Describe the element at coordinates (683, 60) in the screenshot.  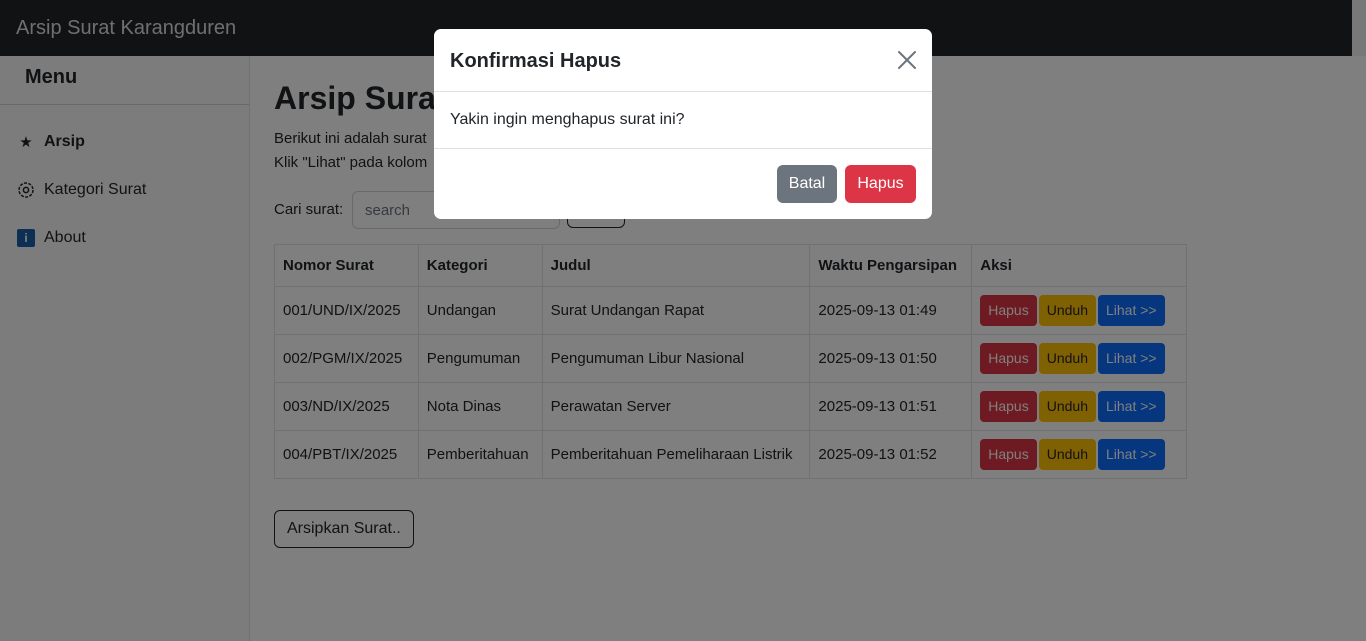
I see `modal-header: Konfirmasi Hapus` at that location.